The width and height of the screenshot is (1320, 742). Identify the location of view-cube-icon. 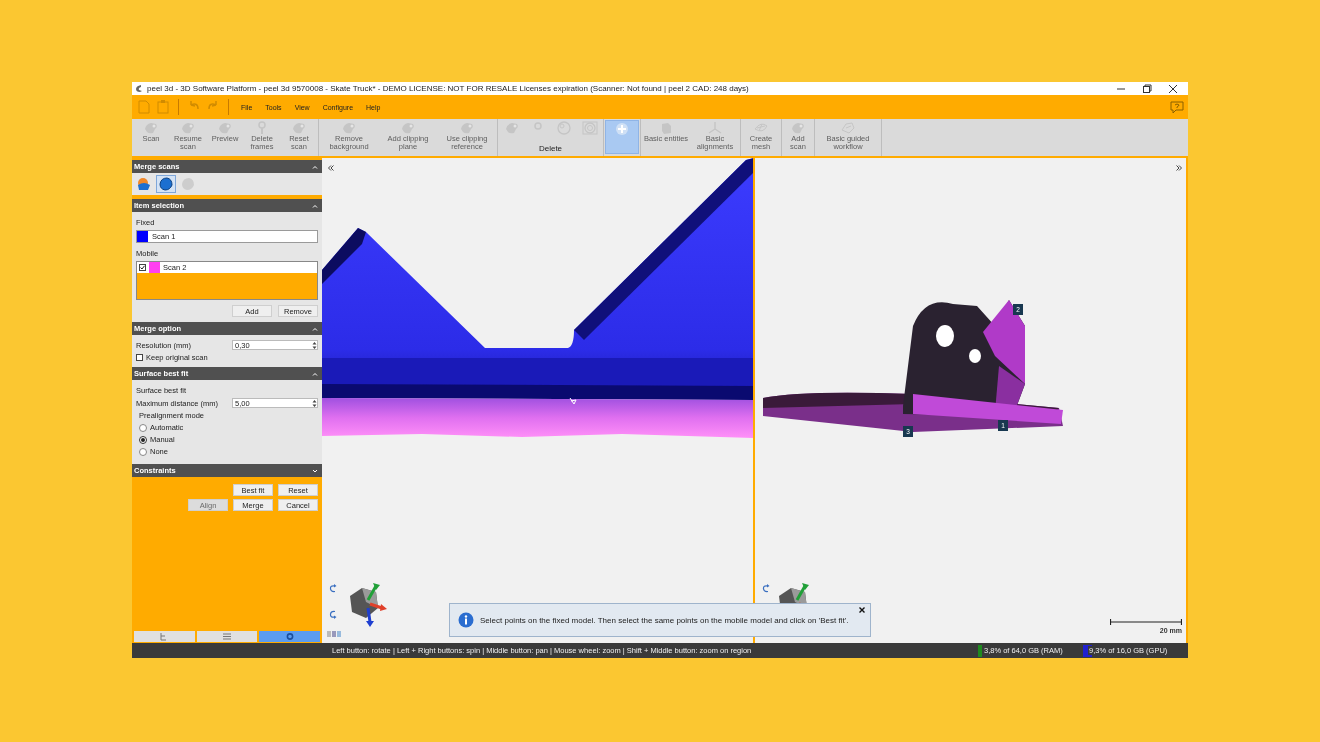
(334, 634).